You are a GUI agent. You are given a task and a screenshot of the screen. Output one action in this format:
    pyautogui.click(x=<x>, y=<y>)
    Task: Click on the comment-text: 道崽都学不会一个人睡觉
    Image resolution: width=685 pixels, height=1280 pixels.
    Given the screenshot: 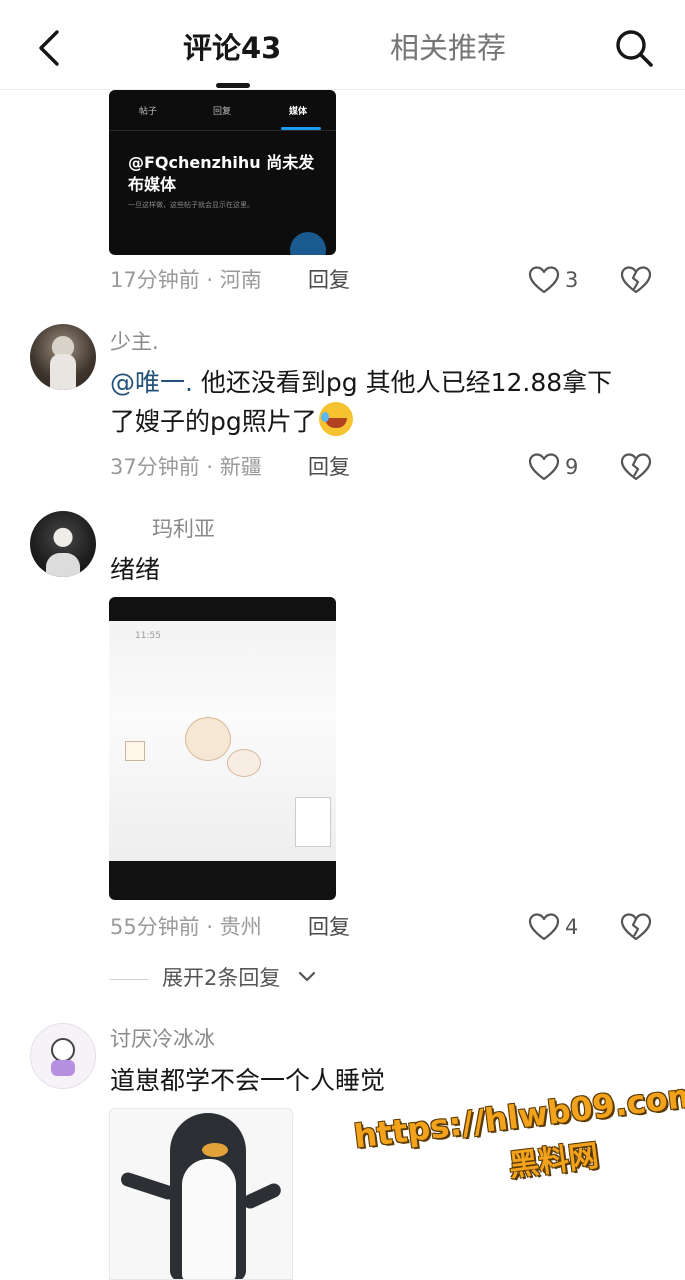 What is the action you would take?
    pyautogui.click(x=248, y=1080)
    